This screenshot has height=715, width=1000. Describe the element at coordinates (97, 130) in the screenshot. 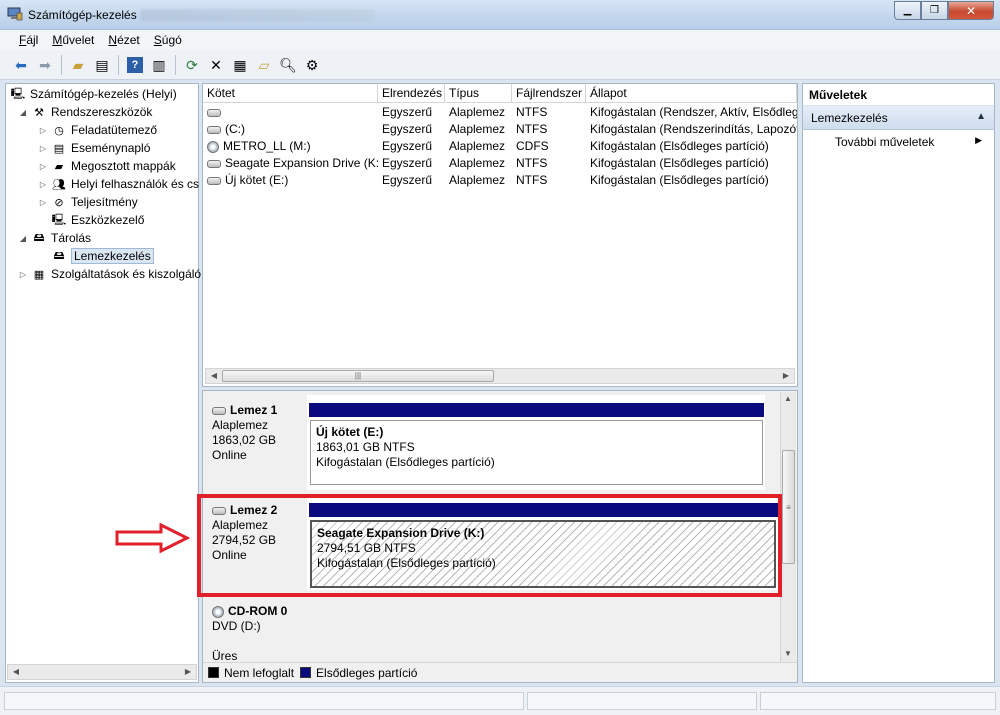

I see `tree-item-task-scheduler: ▷ ◷ Feladatütemező` at that location.